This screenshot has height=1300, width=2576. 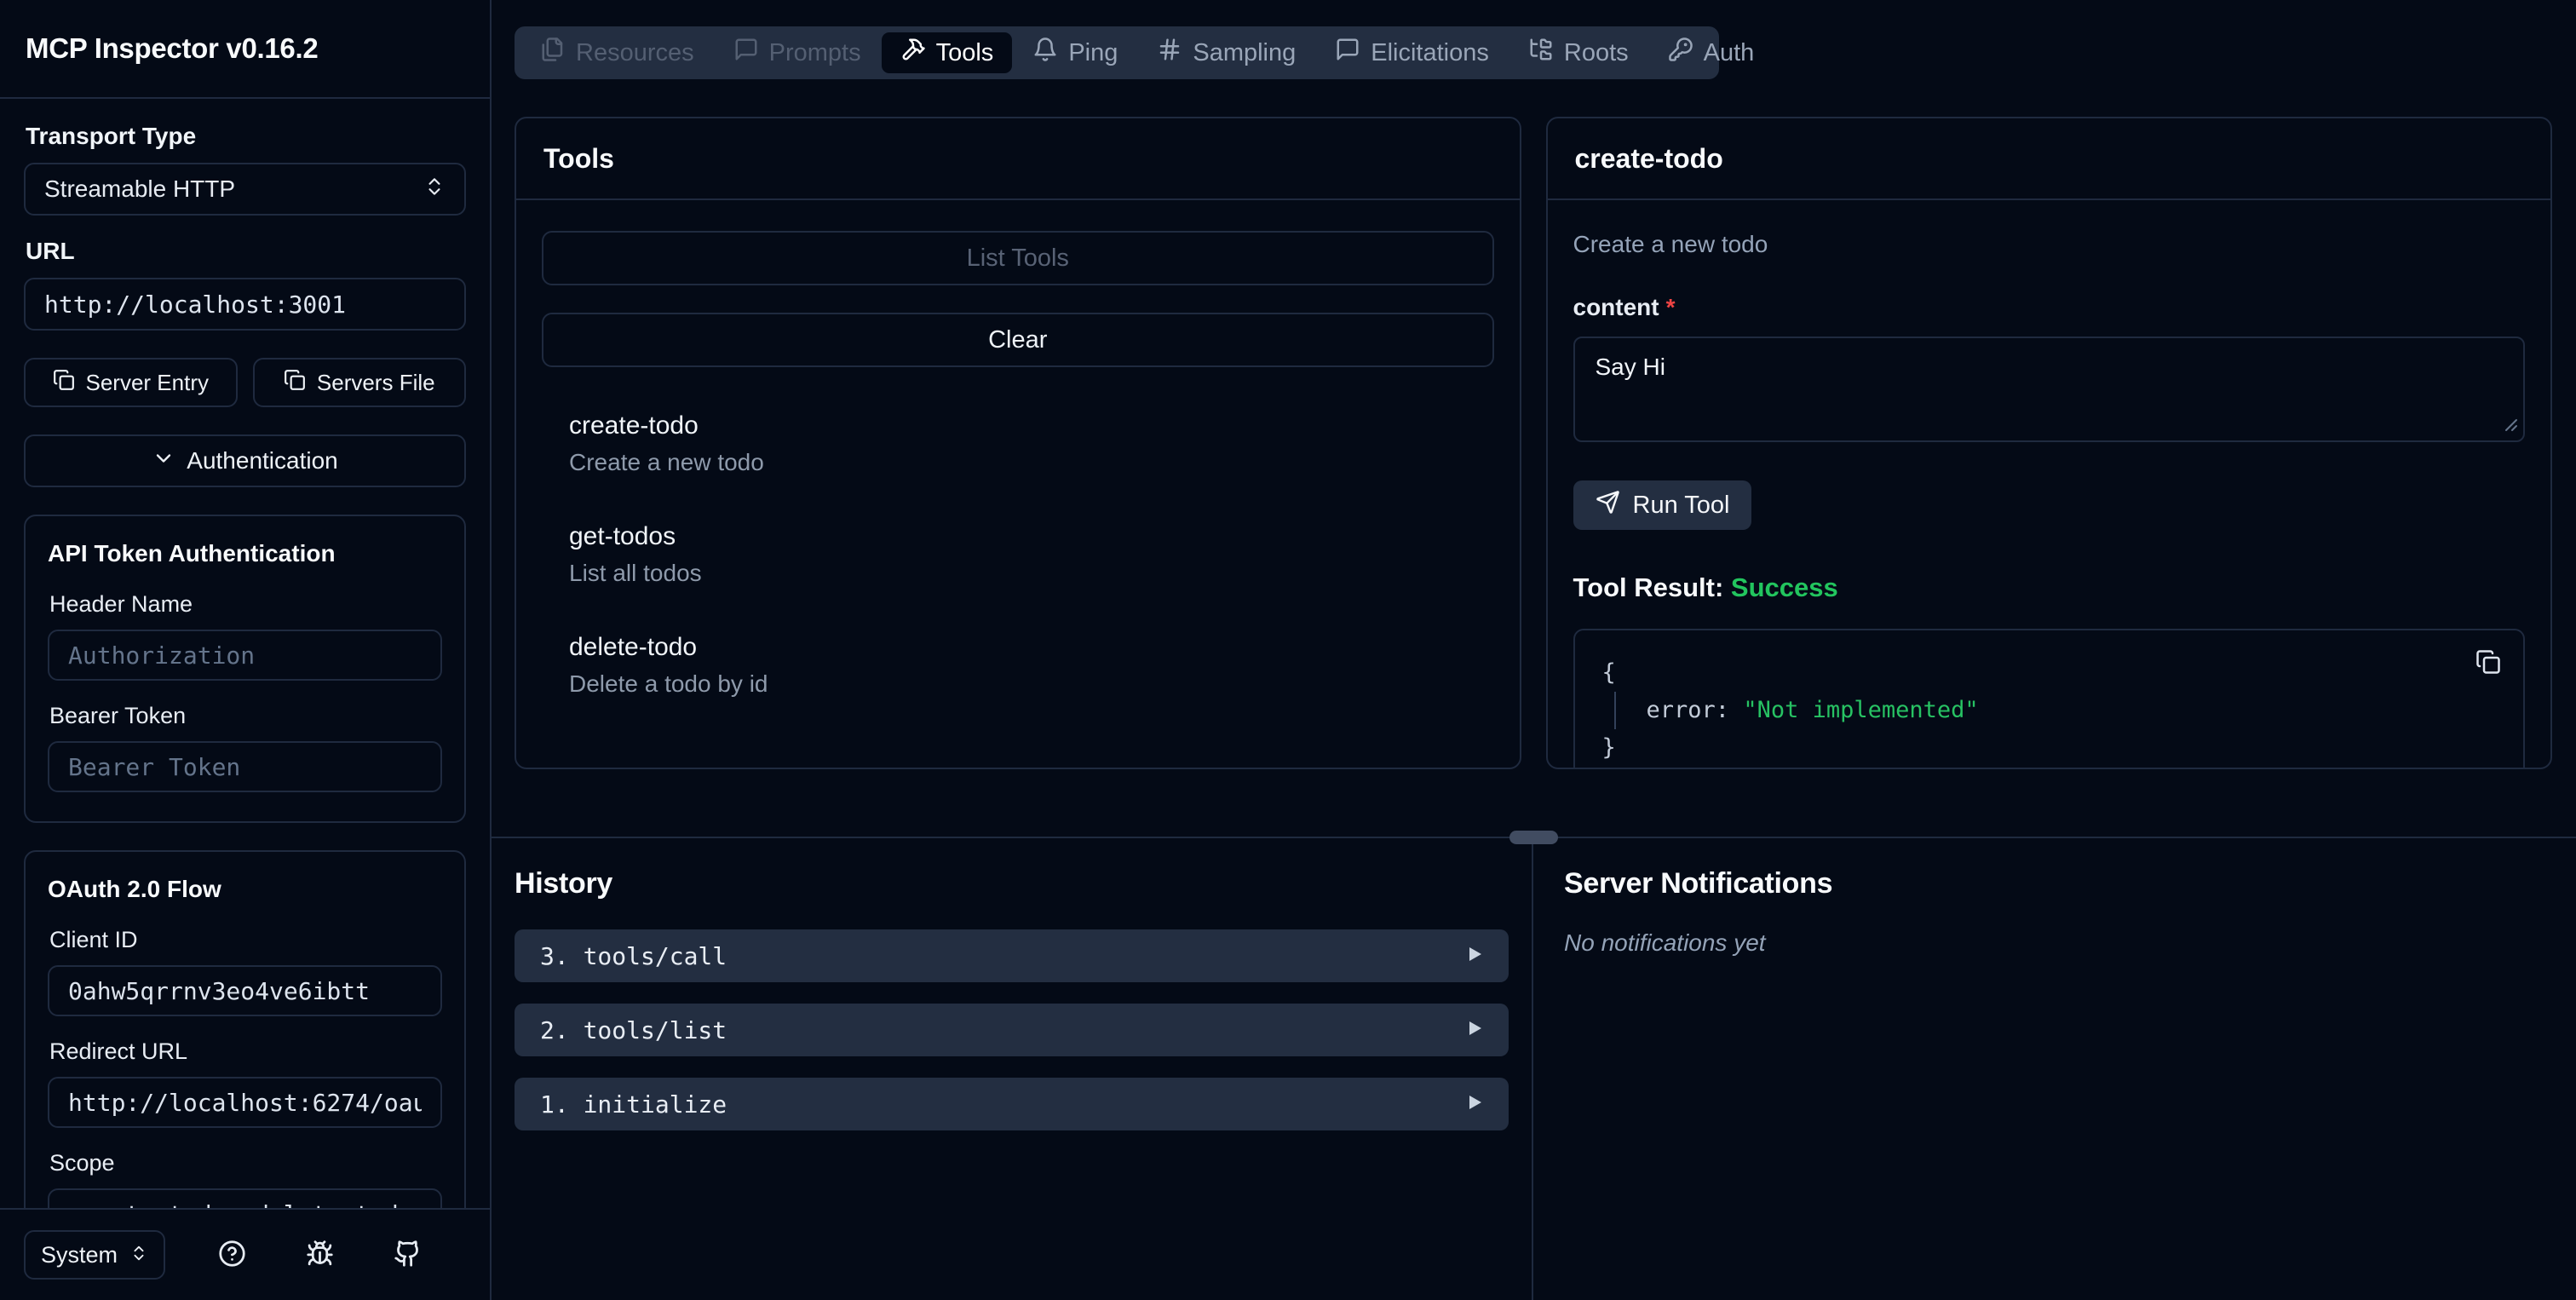 I want to click on transport-type-label: Transport Type, so click(x=111, y=136).